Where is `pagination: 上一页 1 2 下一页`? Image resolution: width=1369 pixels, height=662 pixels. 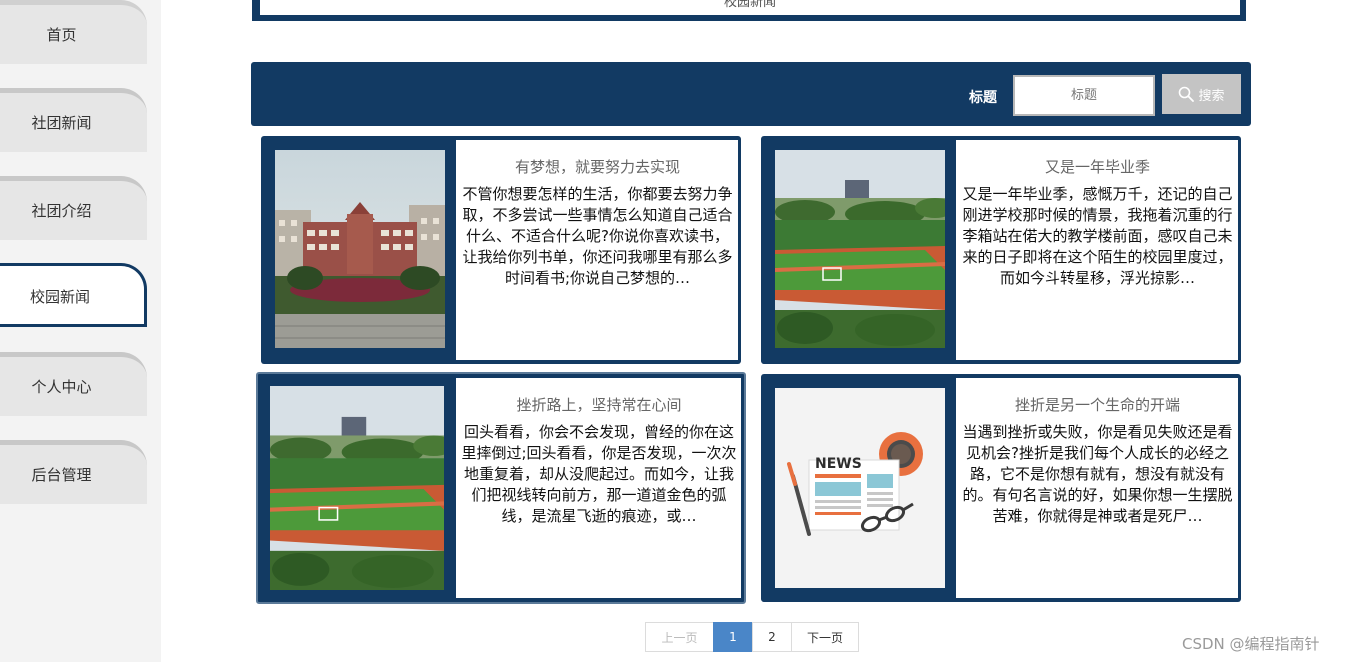
pagination: 上一页 1 2 下一页 is located at coordinates (752, 637).